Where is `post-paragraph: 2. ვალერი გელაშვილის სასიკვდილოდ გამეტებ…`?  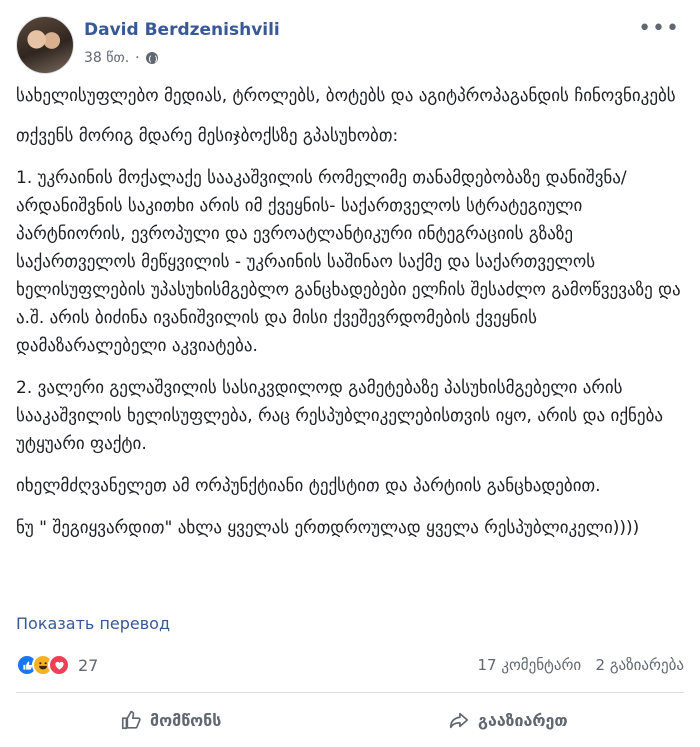 post-paragraph: 2. ვალერი გელაშვილის სასიკვდილოდ გამეტებ… is located at coordinates (339, 416).